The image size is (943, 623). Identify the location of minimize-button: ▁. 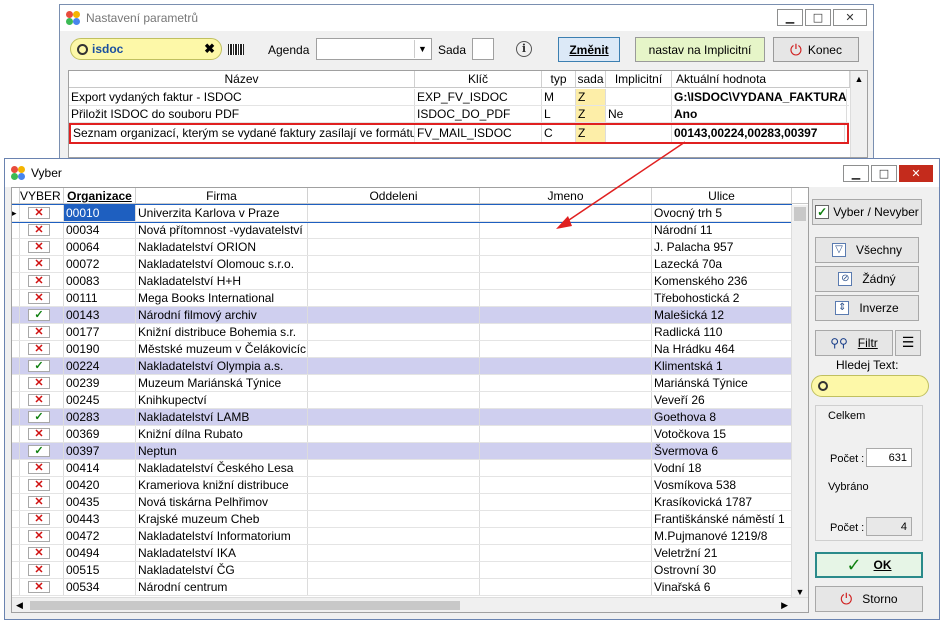
(790, 17).